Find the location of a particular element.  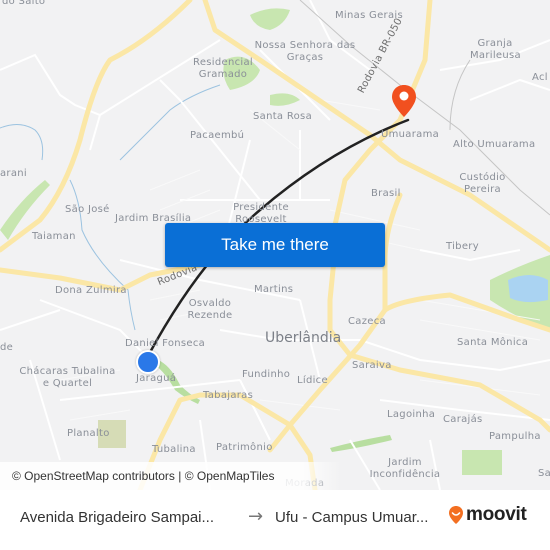

moovit-wordmark: moovit is located at coordinates (496, 514).